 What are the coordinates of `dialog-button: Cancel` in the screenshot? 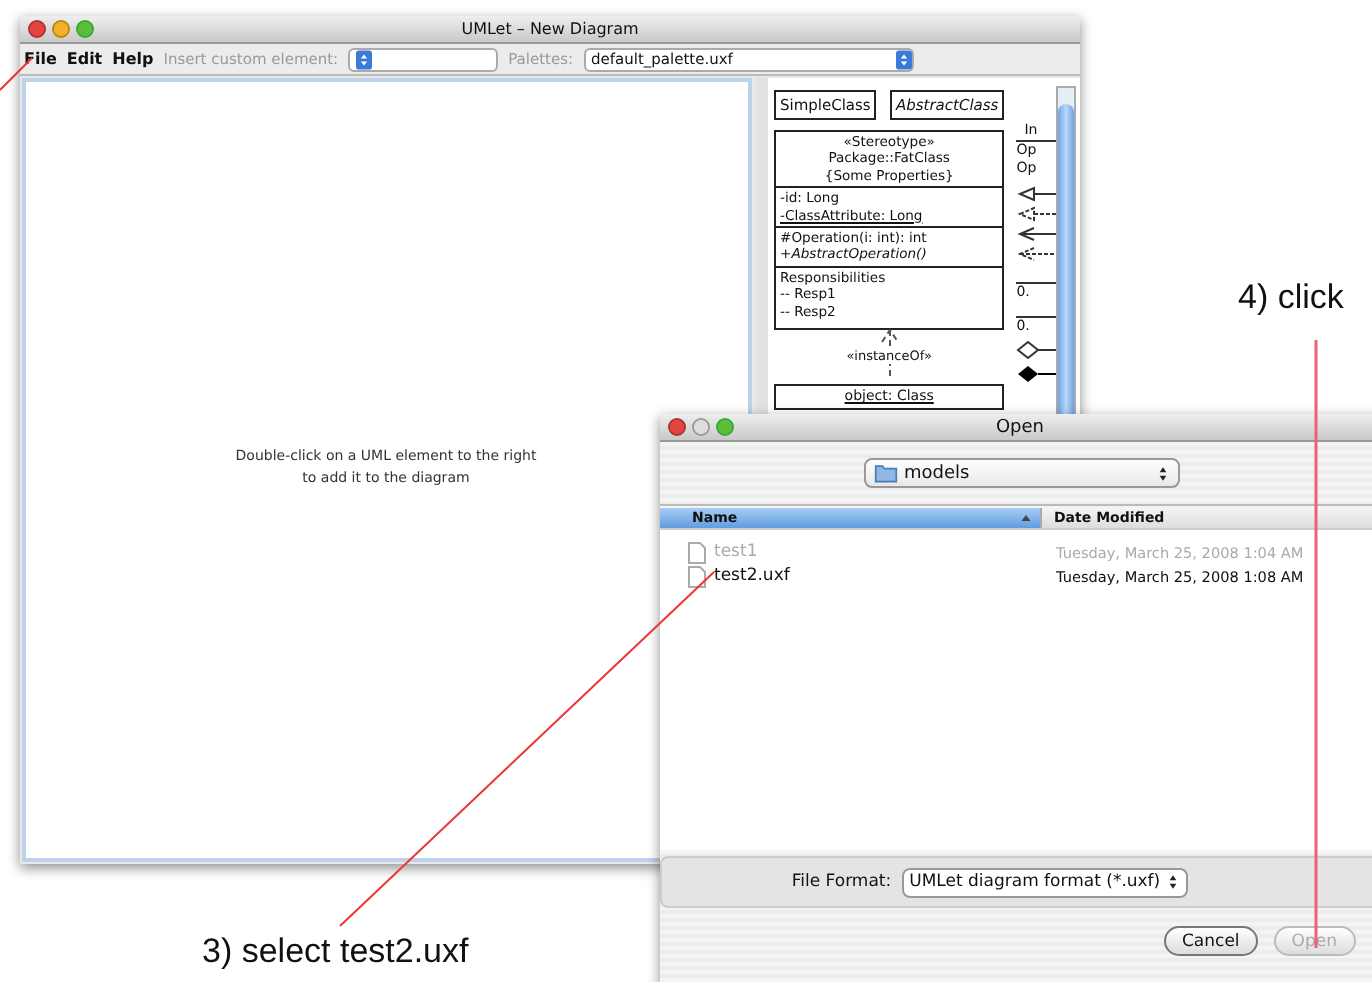 It's located at (1211, 941).